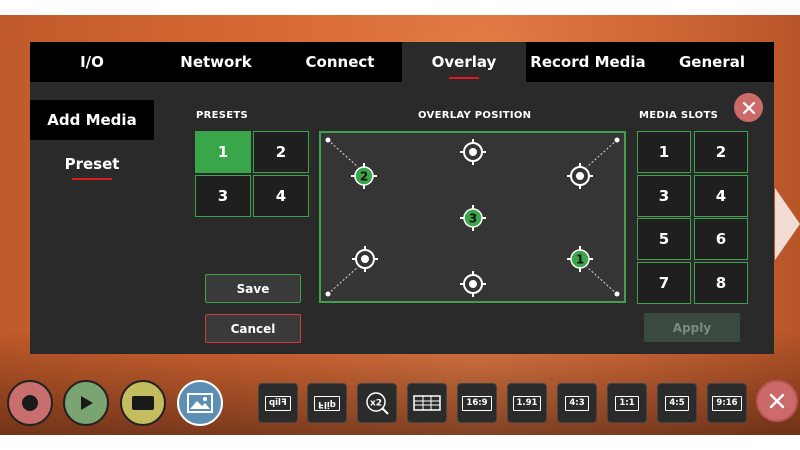  I want to click on target-icon-top-center, so click(473, 152).